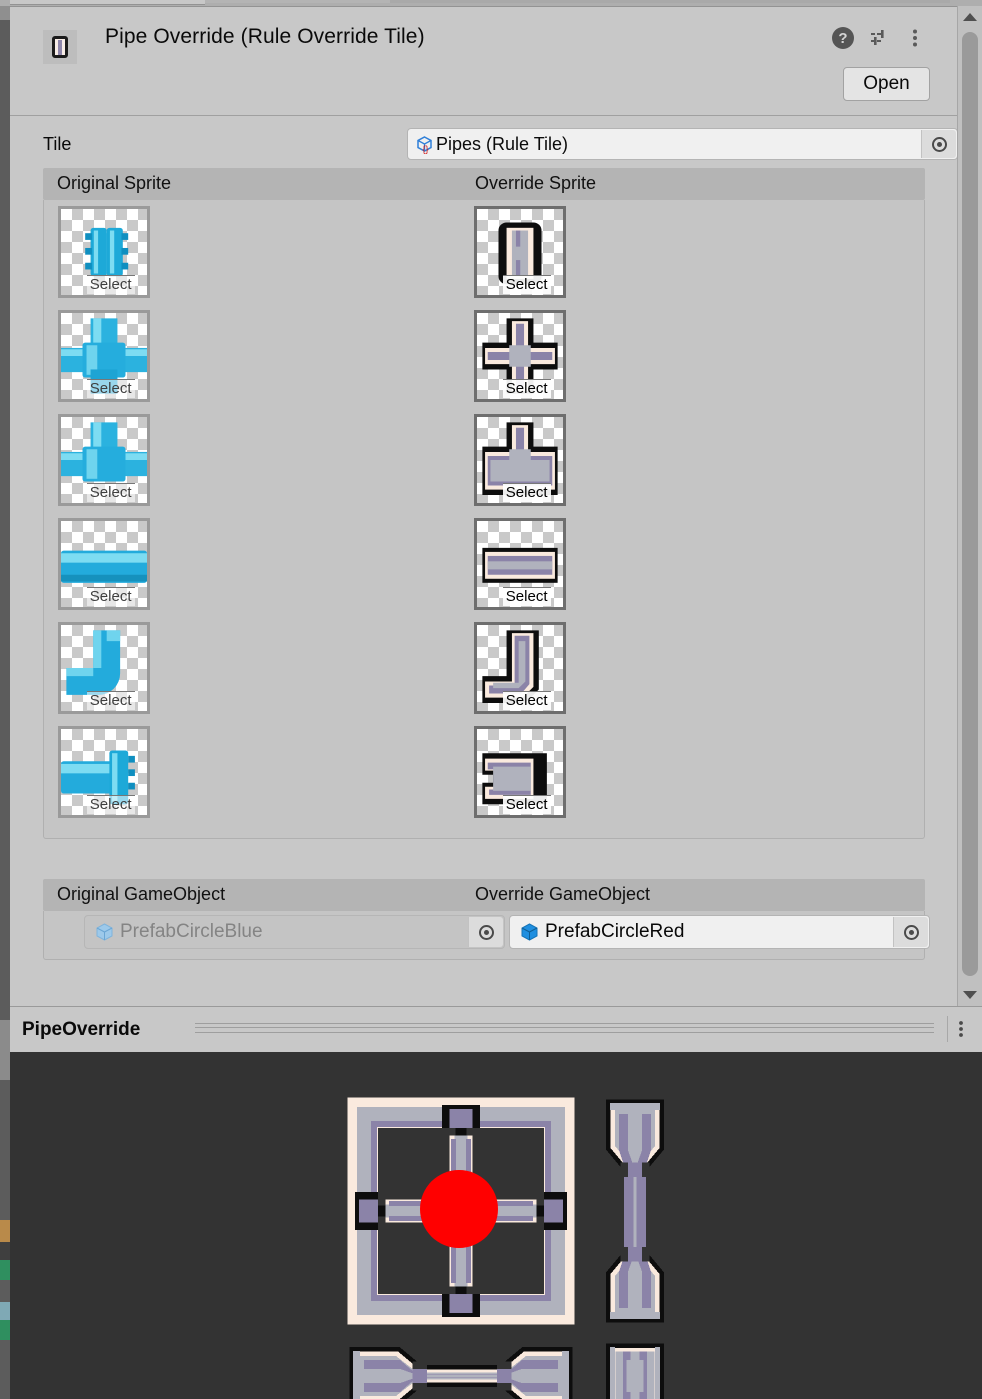 This screenshot has height=1399, width=982. What do you see at coordinates (5, 699) in the screenshot?
I see `adjacent-panel-strip` at bounding box center [5, 699].